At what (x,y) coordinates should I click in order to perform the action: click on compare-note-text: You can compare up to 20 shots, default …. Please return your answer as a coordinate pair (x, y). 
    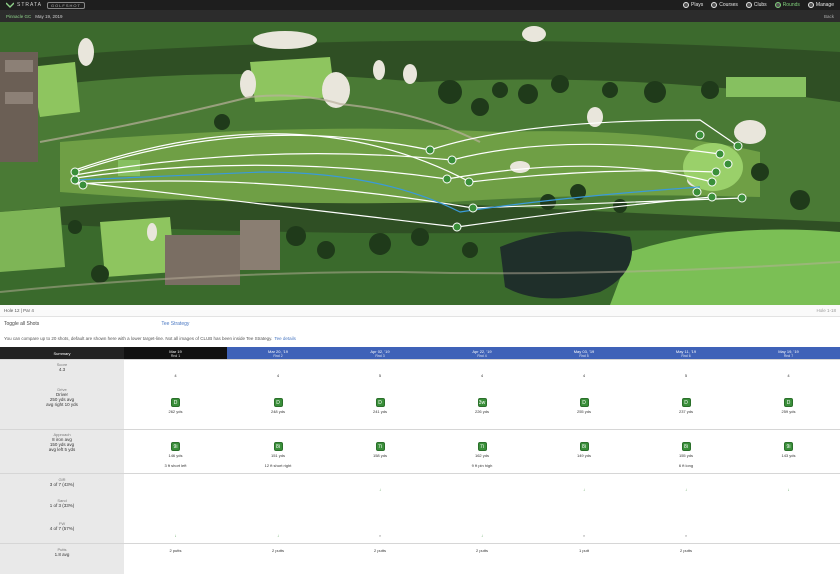
    Looking at the image, I should click on (138, 338).